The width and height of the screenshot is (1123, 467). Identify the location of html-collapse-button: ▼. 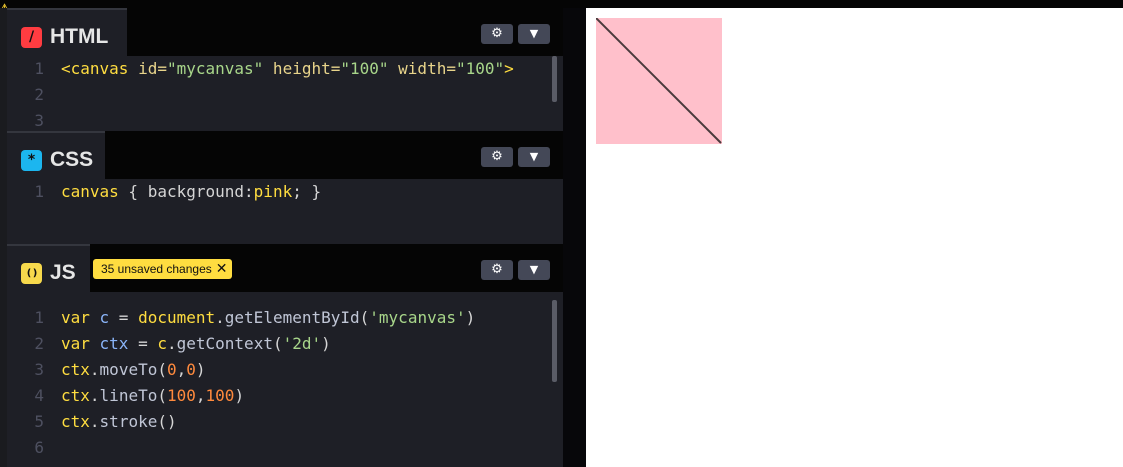
(534, 34).